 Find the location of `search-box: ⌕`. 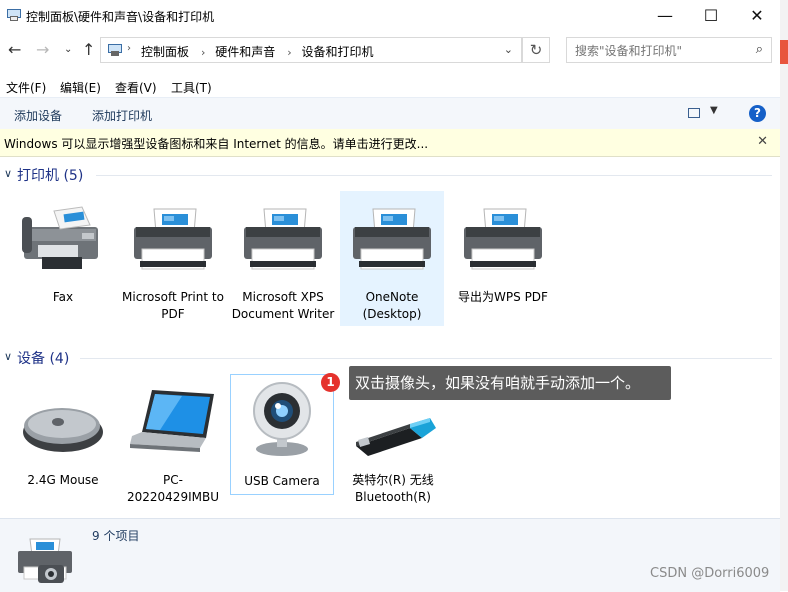

search-box: ⌕ is located at coordinates (669, 50).